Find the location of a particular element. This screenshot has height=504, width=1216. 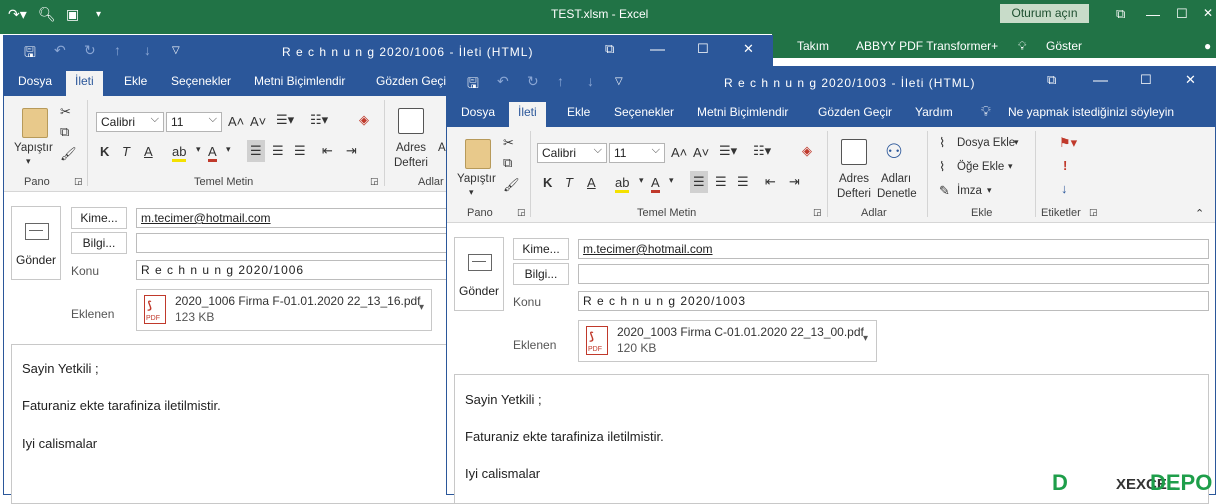

check-names-label-1: Adları is located at coordinates (896, 179).